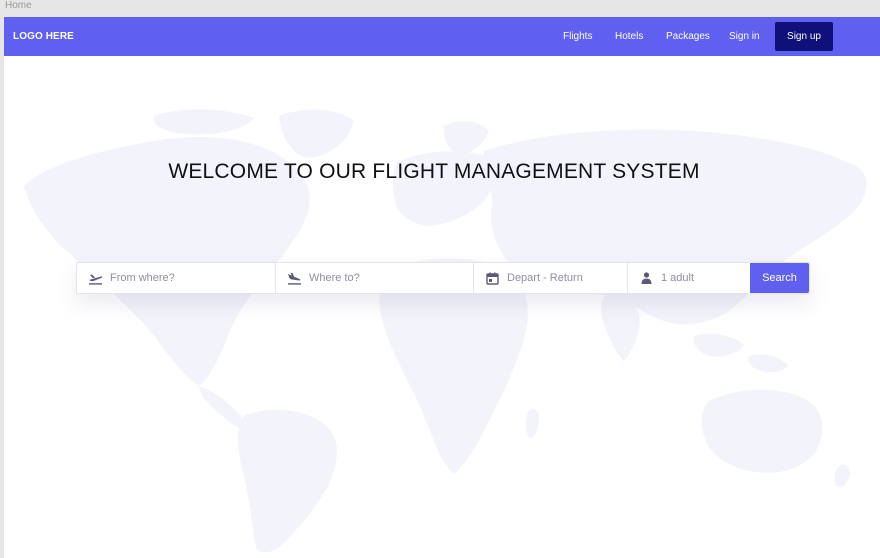 The image size is (880, 558). I want to click on dates-field: Depart - Return, so click(551, 278).